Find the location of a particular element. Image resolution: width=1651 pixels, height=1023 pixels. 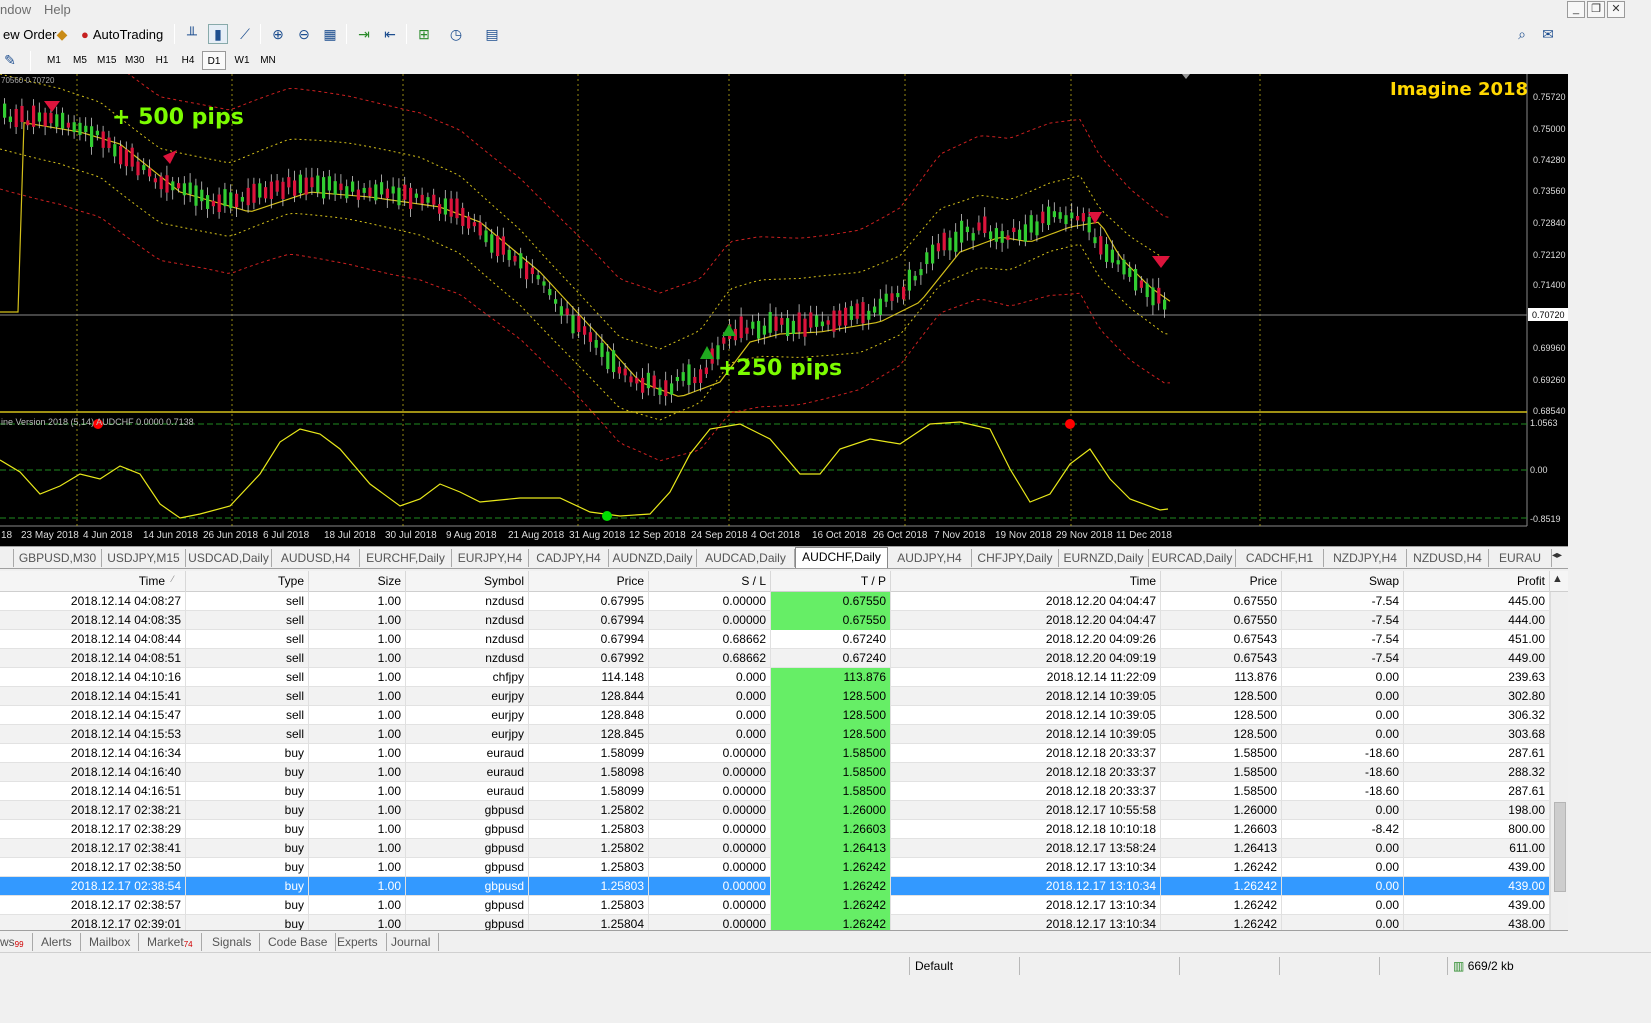

terminal-tab-mailbox: Mailbox is located at coordinates (111, 942).